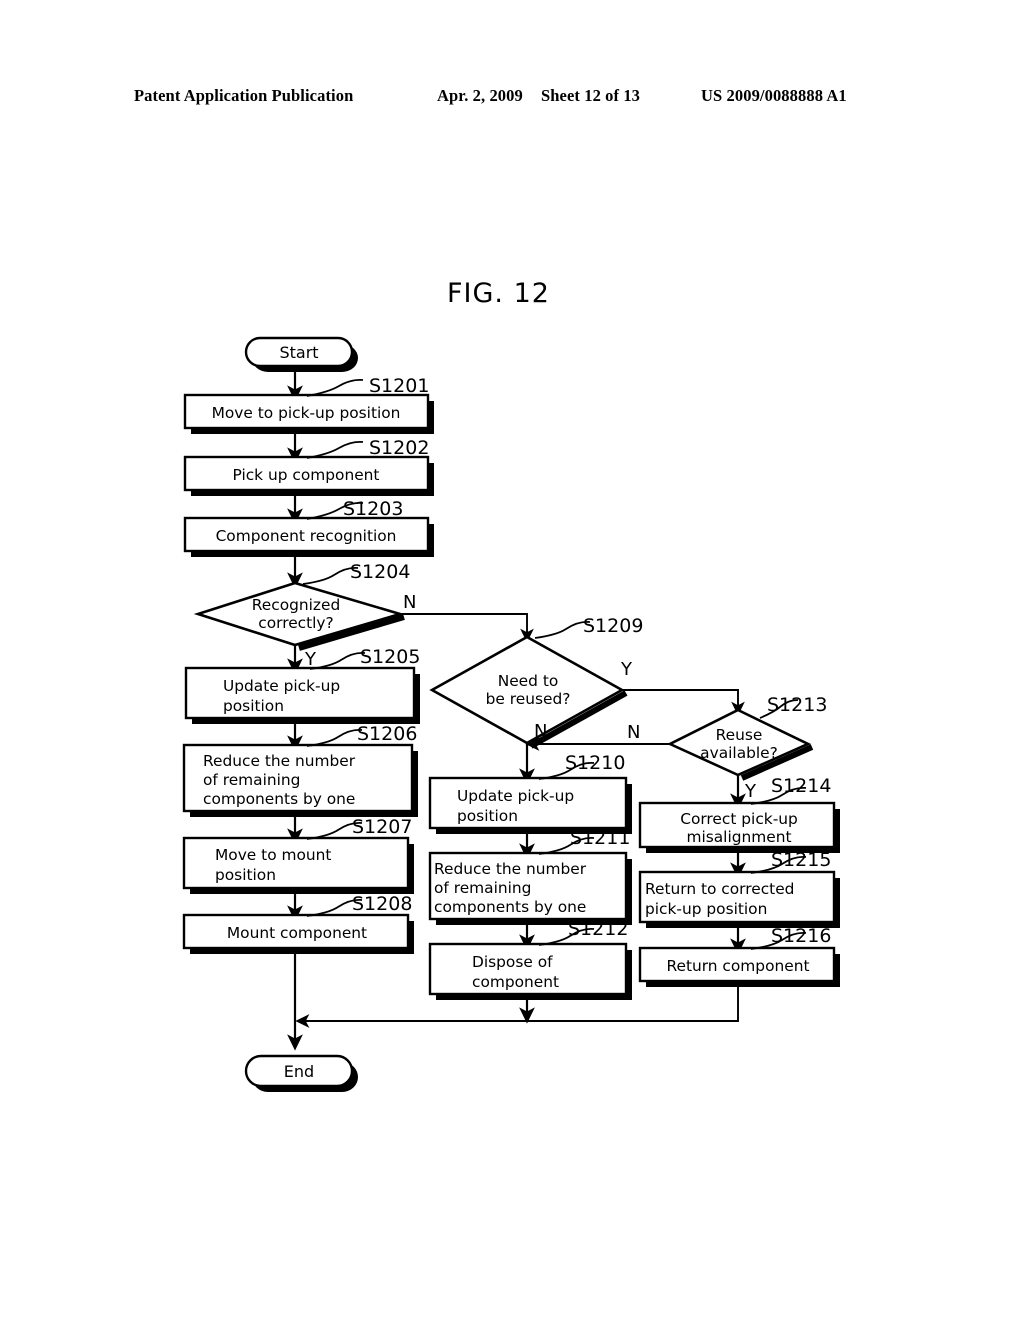 This screenshot has height=1320, width=1024. I want to click on node-s1205: Update pick-up position S1205, so click(302, 685).